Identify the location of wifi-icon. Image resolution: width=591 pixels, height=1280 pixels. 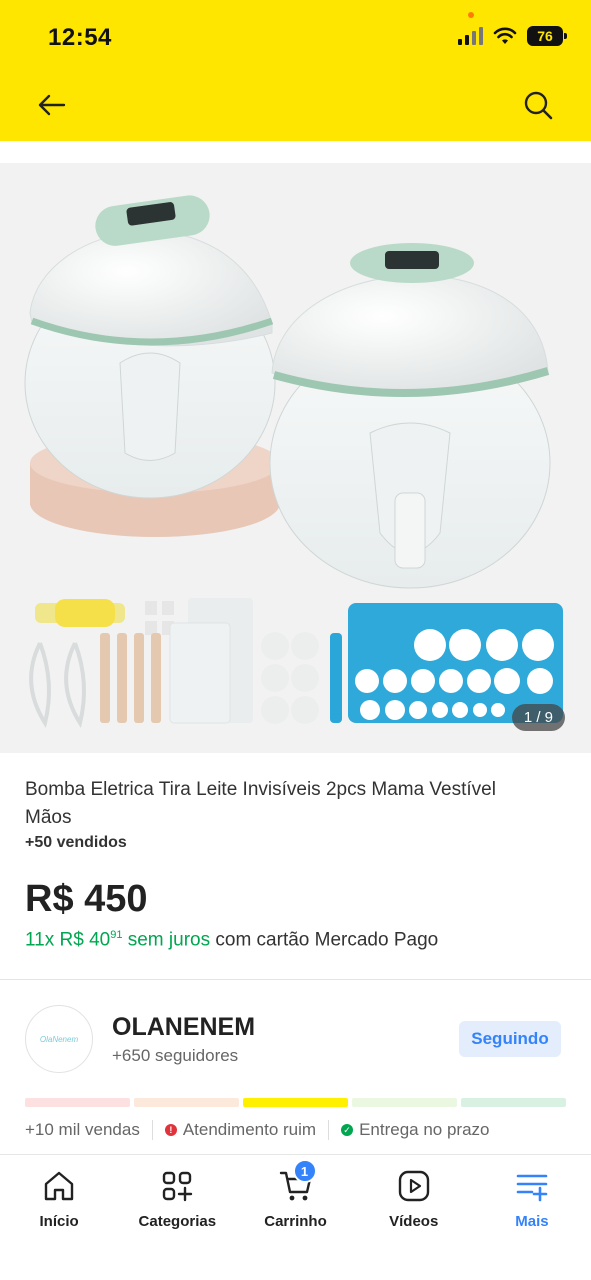
(505, 35).